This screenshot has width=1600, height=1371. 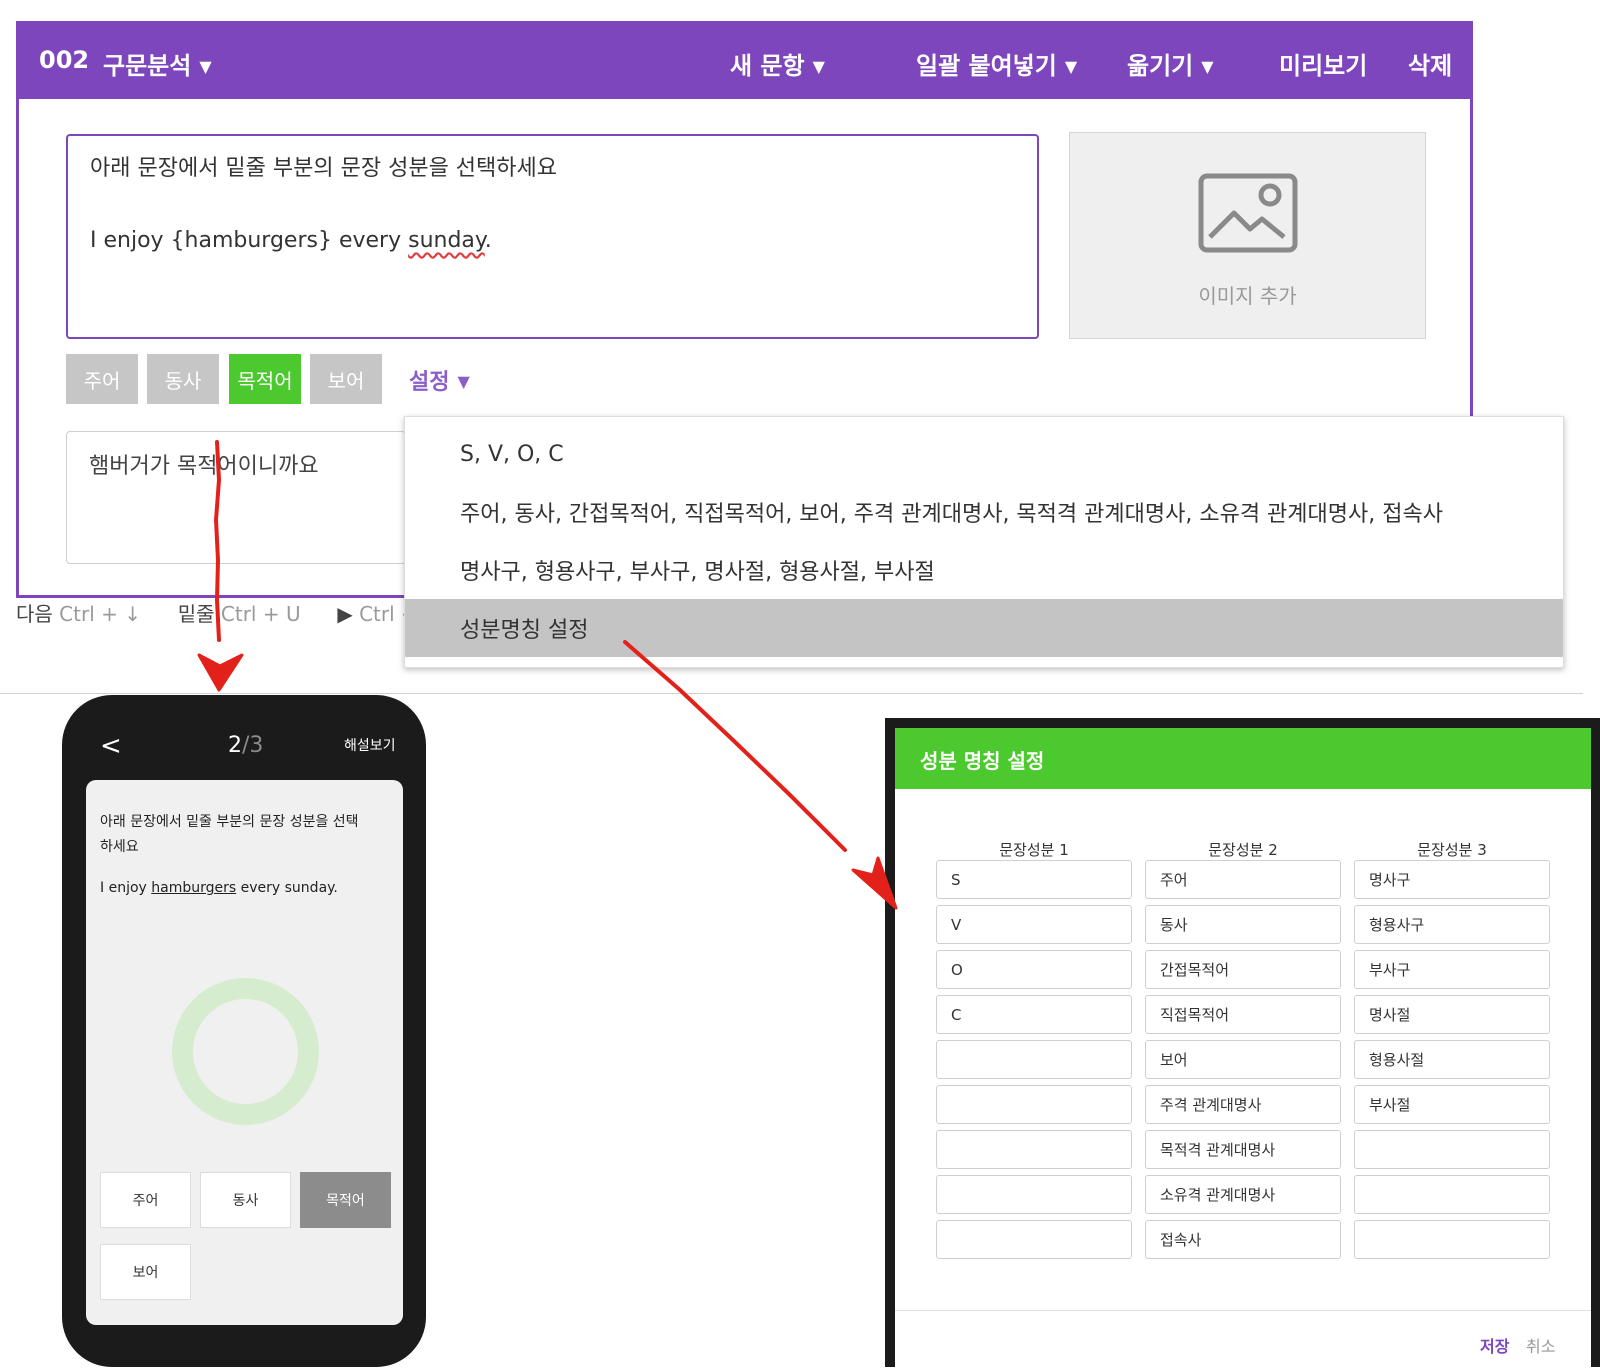 I want to click on name-field: 부사절, so click(x=1452, y=1104).